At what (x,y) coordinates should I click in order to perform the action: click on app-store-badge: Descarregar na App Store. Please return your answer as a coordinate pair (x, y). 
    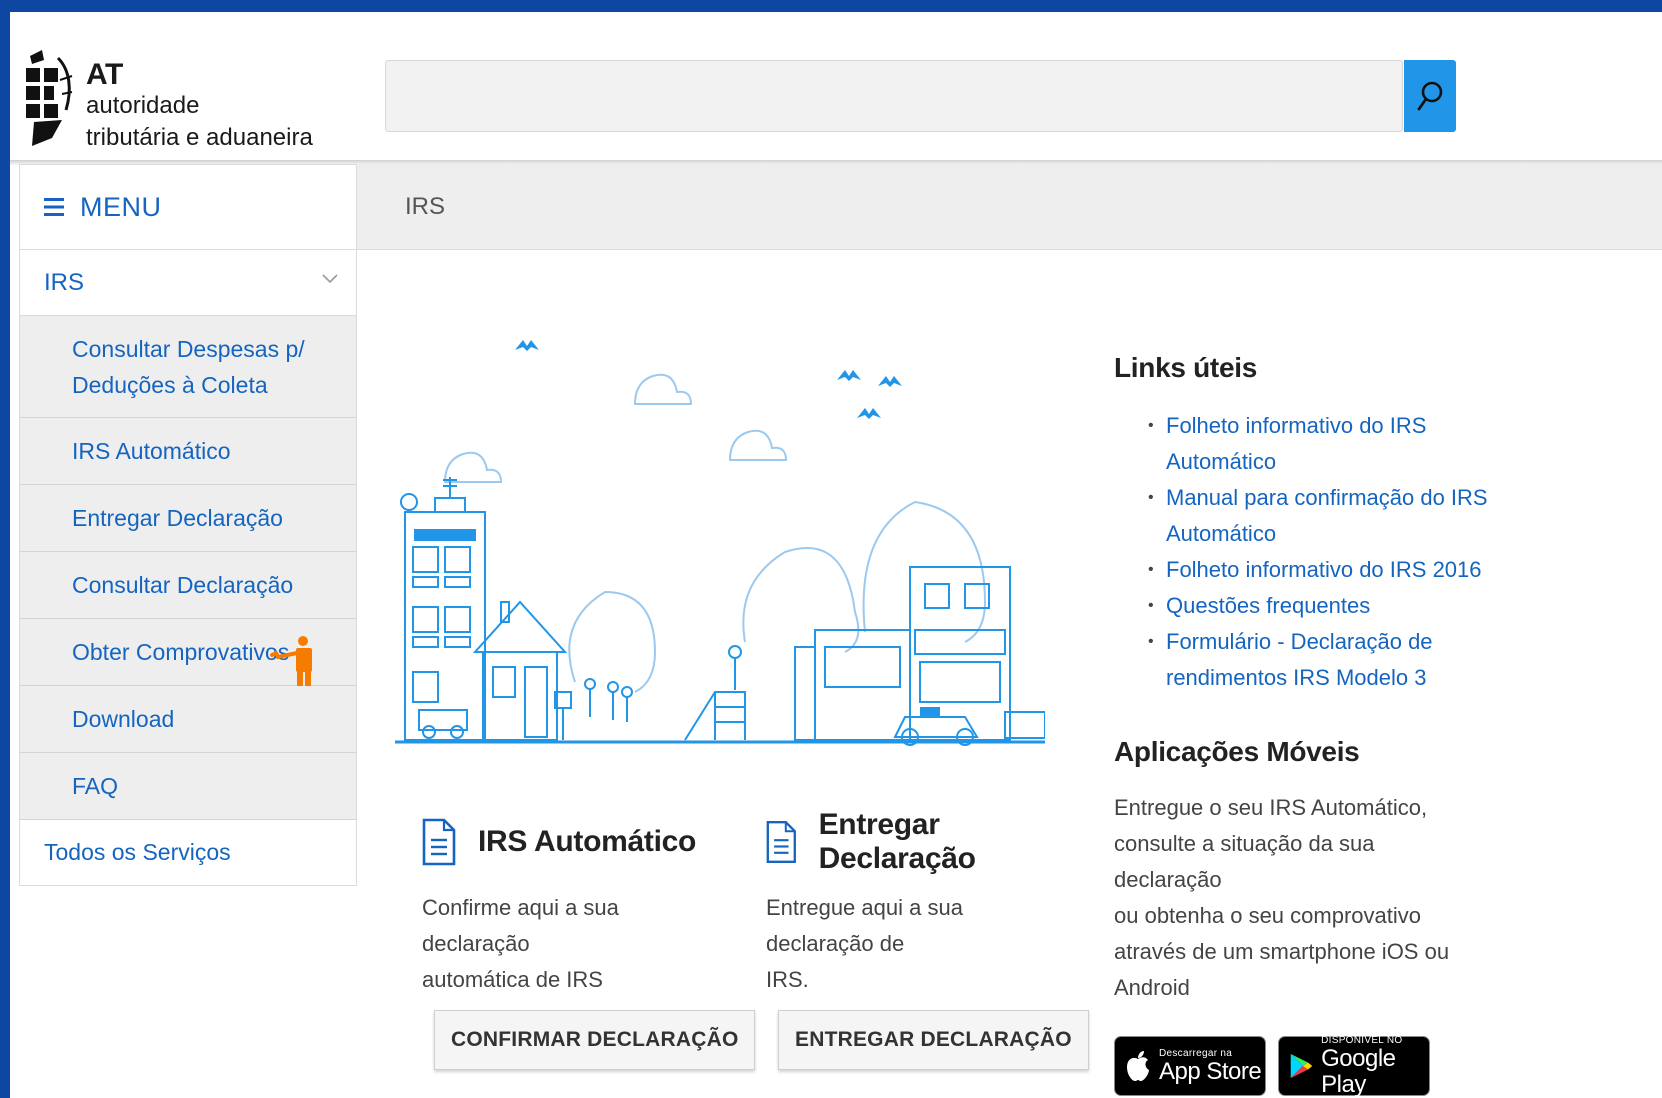
    Looking at the image, I should click on (1190, 1066).